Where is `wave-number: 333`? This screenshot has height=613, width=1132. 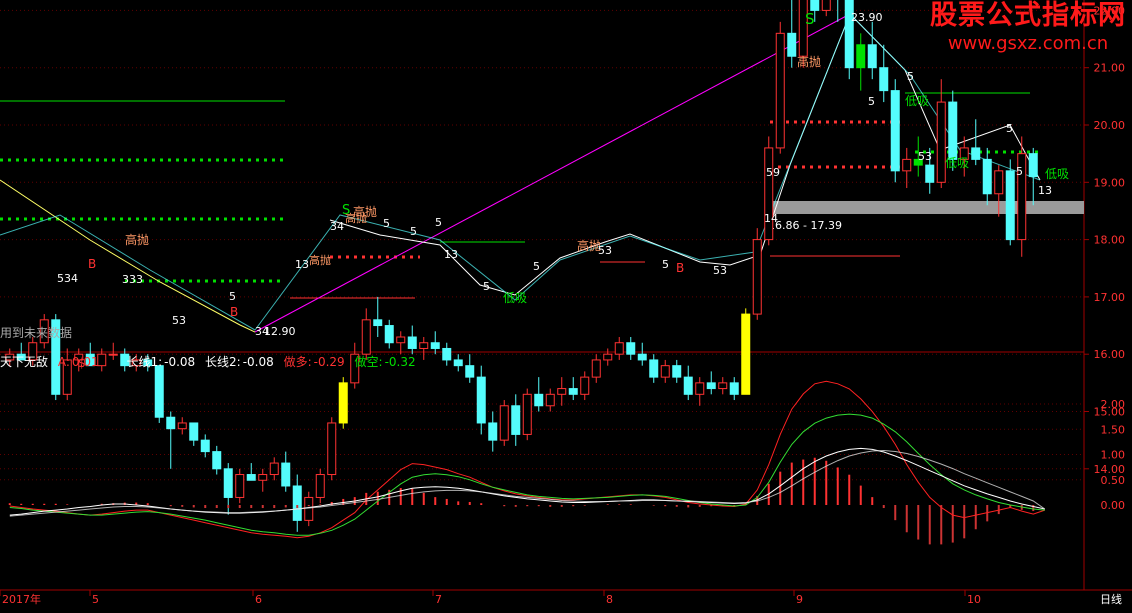
wave-number: 333 is located at coordinates (132, 279).